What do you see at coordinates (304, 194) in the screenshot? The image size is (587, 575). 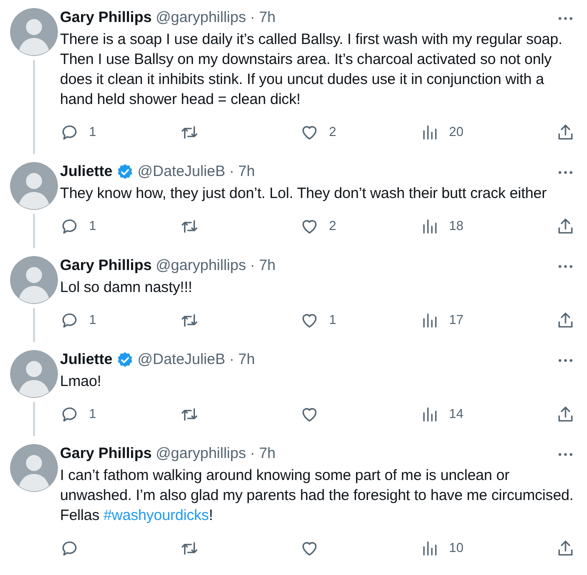 I see `tweet-text: They know how, they just don’t. Lol. They don’t wash their butt crack either` at bounding box center [304, 194].